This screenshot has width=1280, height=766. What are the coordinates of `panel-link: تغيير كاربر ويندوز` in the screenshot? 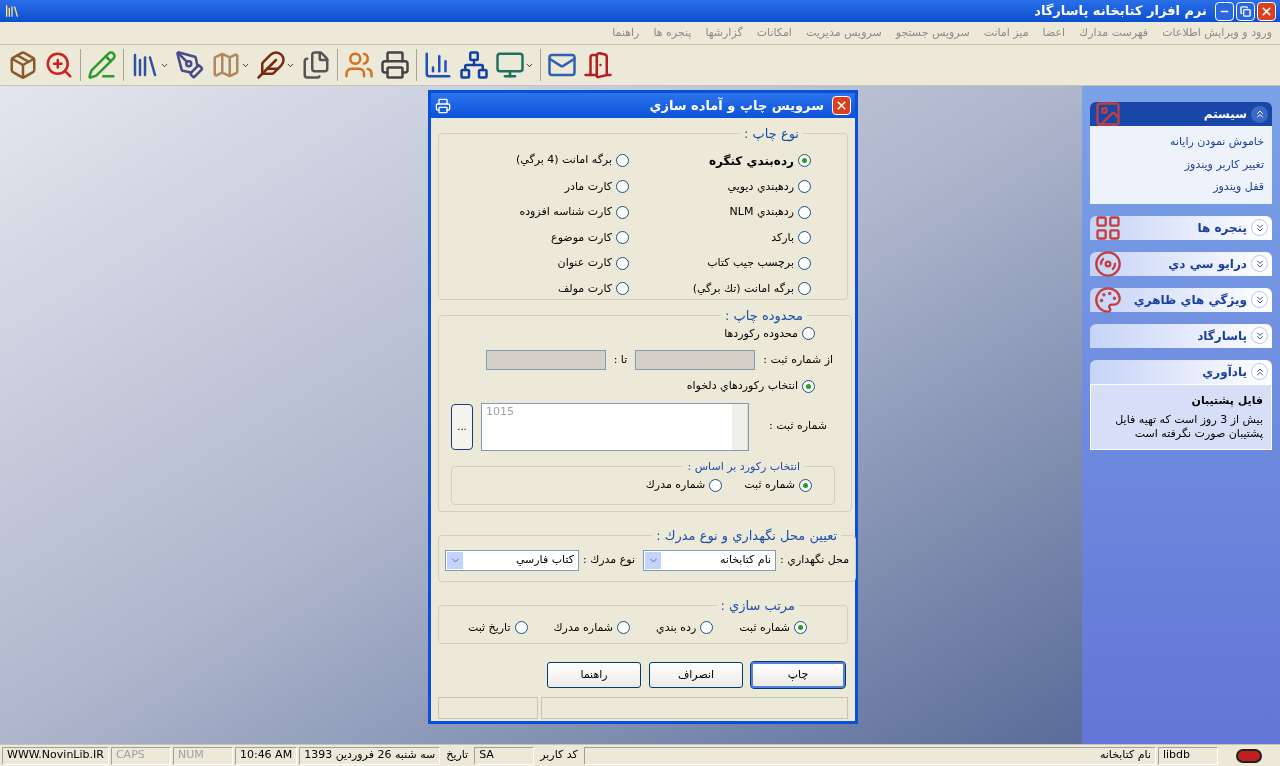 It's located at (1181, 164).